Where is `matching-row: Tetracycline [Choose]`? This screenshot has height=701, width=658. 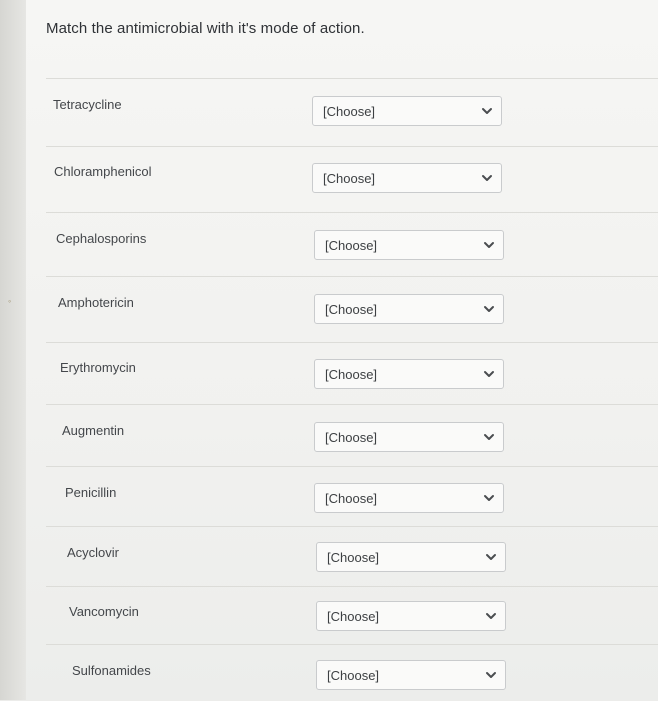
matching-row: Tetracycline [Choose] is located at coordinates (352, 108).